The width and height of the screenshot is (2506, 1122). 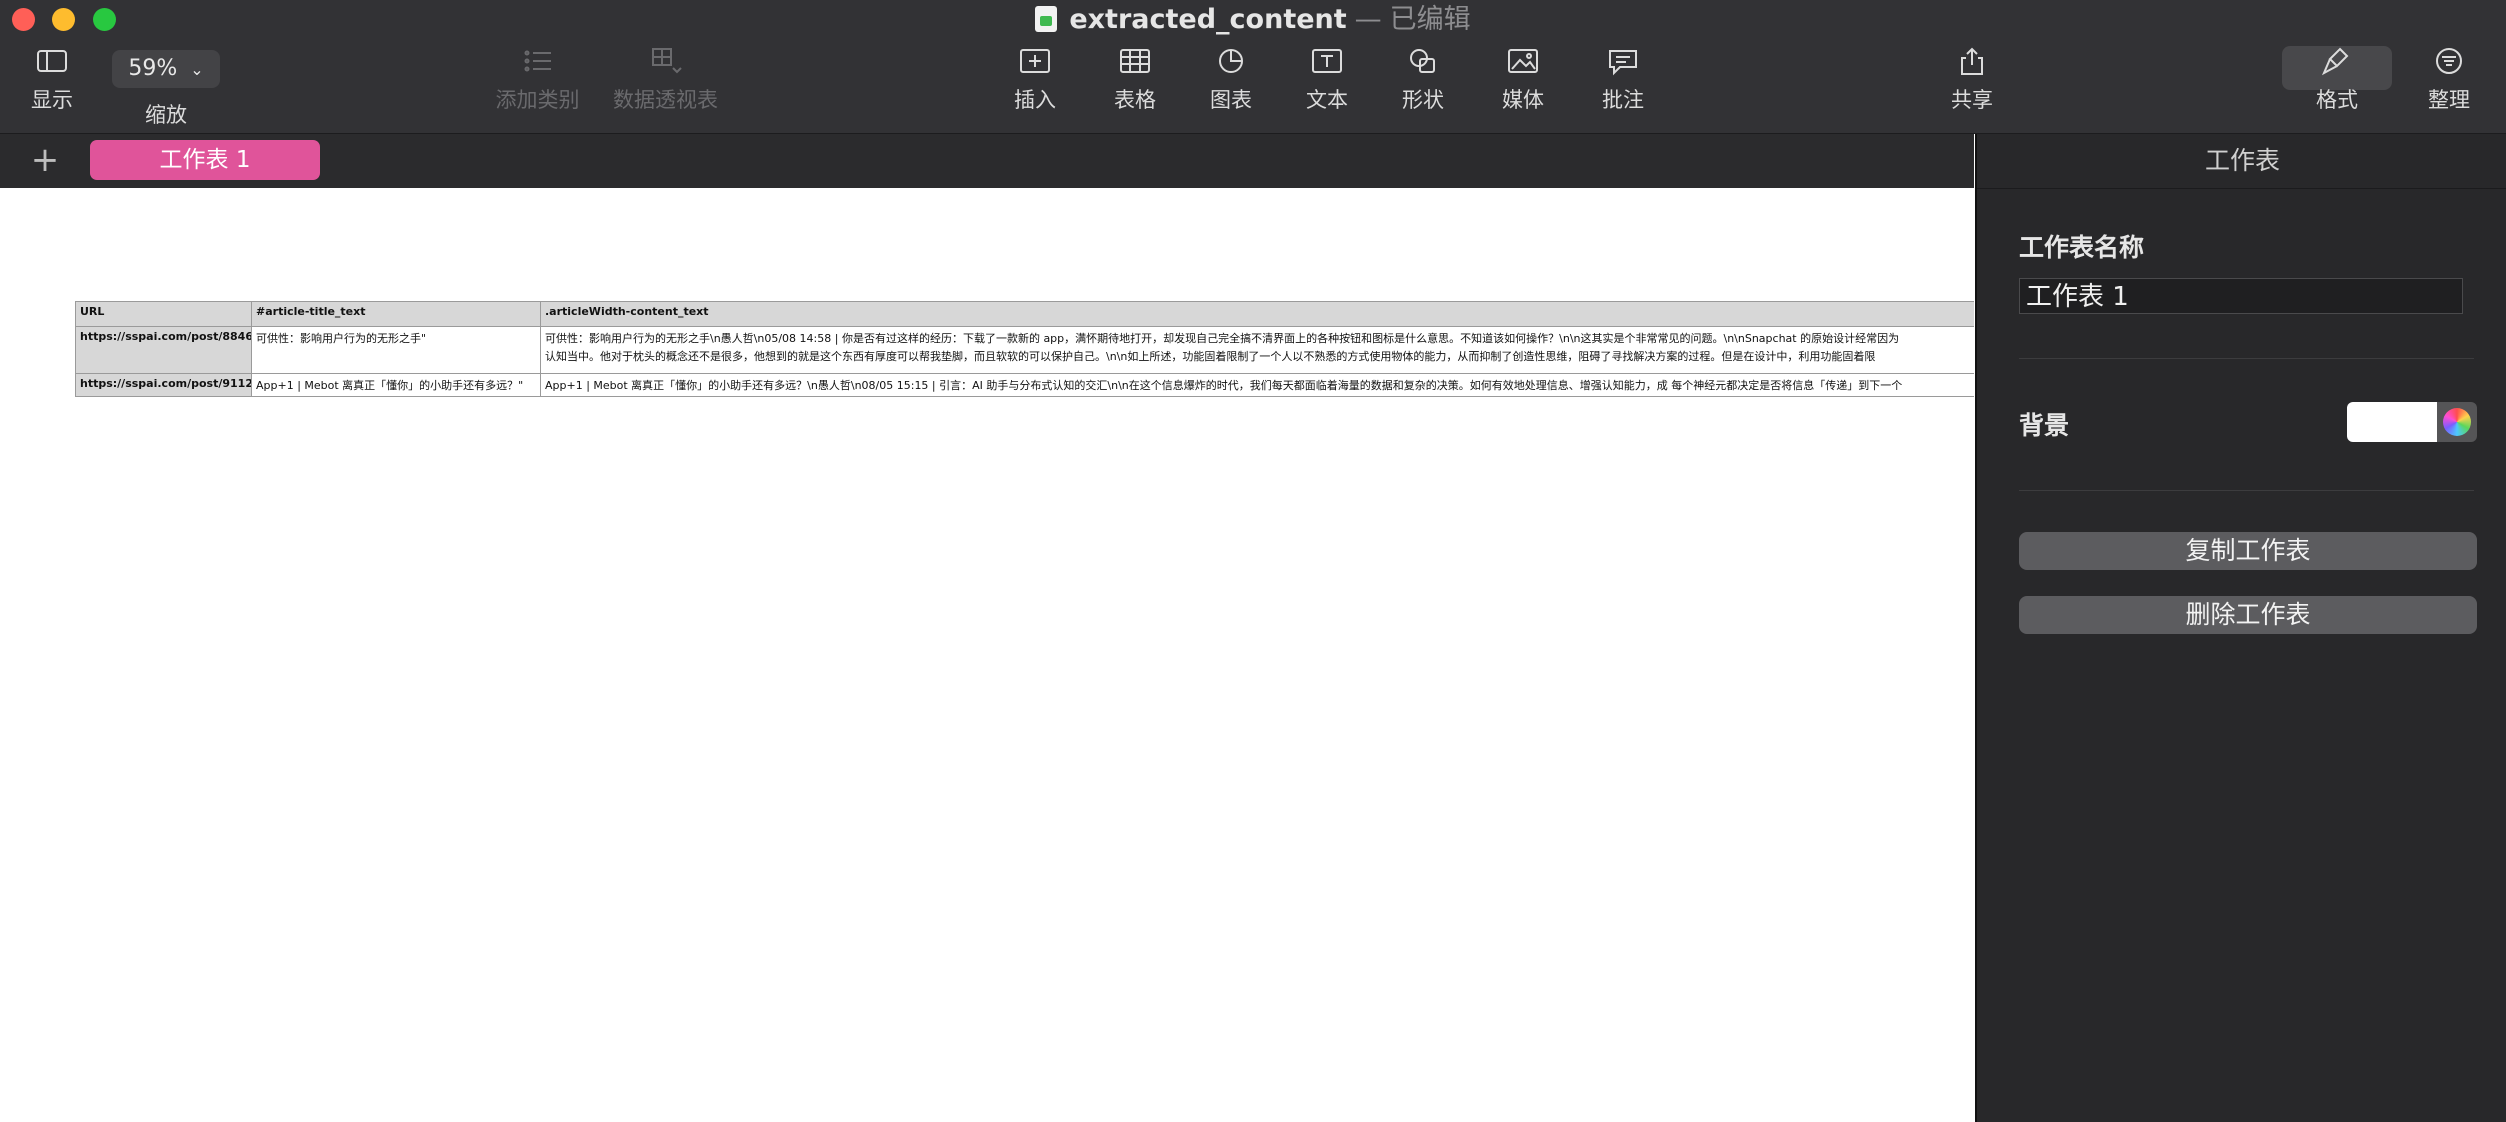 What do you see at coordinates (2449, 100) in the screenshot?
I see `organize-label: 整理` at bounding box center [2449, 100].